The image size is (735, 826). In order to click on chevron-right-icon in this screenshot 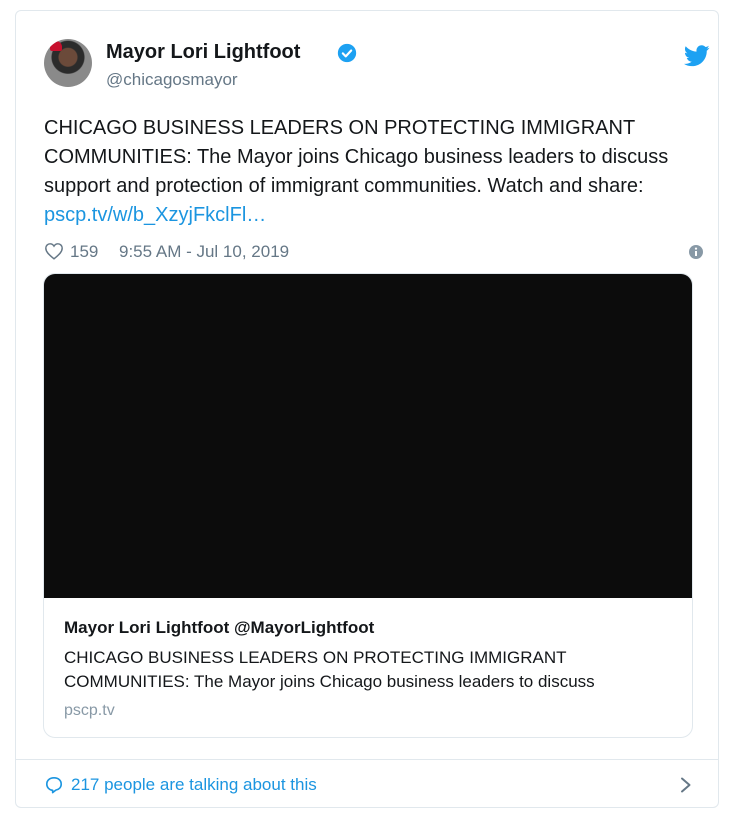, I will do `click(686, 785)`.